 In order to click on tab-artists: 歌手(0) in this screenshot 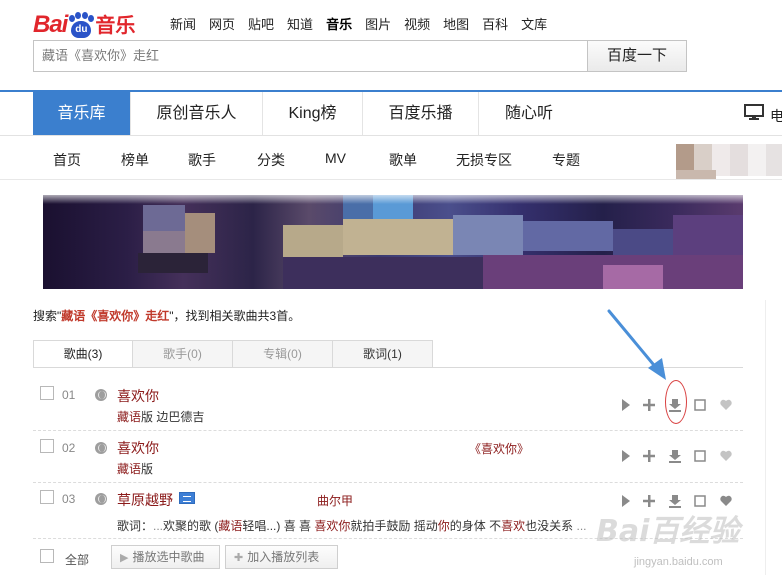, I will do `click(183, 354)`.